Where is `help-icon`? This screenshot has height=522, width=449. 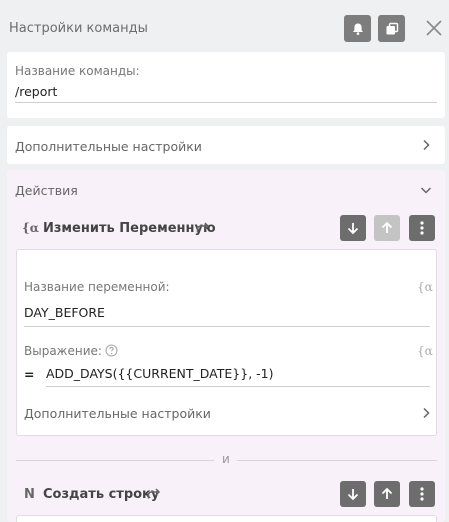 help-icon is located at coordinates (111, 350).